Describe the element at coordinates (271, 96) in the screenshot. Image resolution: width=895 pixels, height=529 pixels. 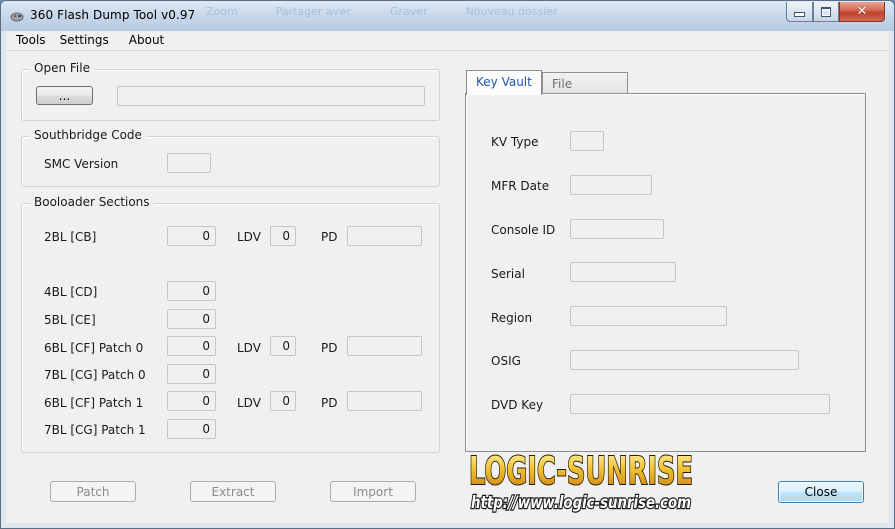
I see `file-path-field` at that location.